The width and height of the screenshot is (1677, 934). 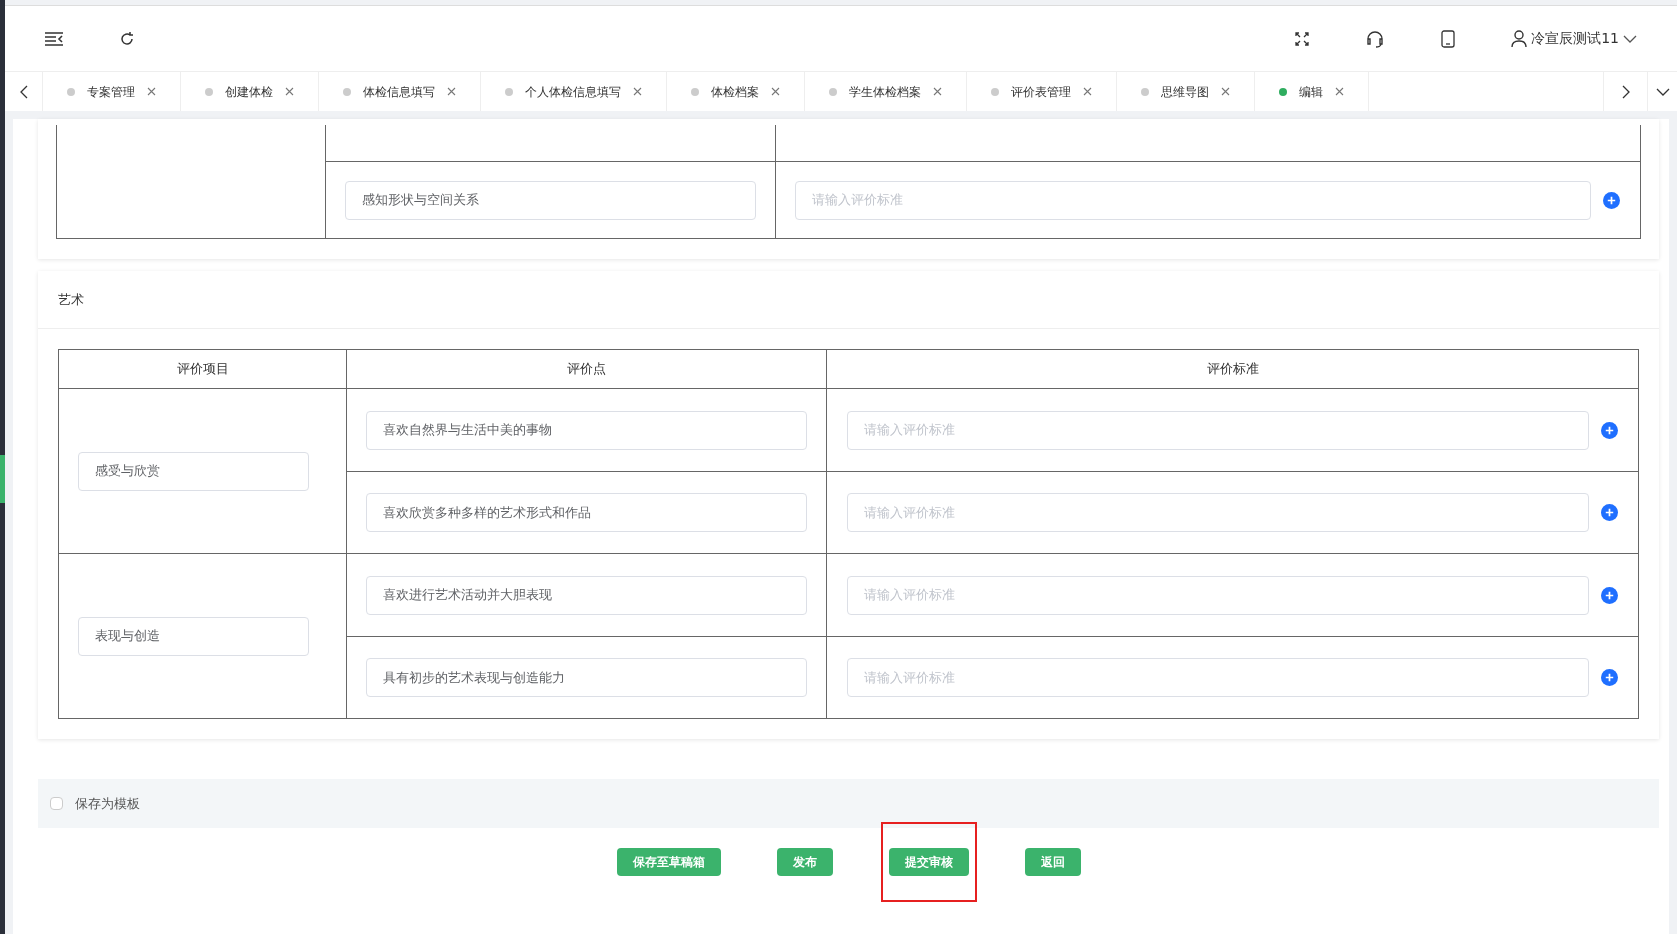 What do you see at coordinates (54, 38) in the screenshot?
I see `menu-icon` at bounding box center [54, 38].